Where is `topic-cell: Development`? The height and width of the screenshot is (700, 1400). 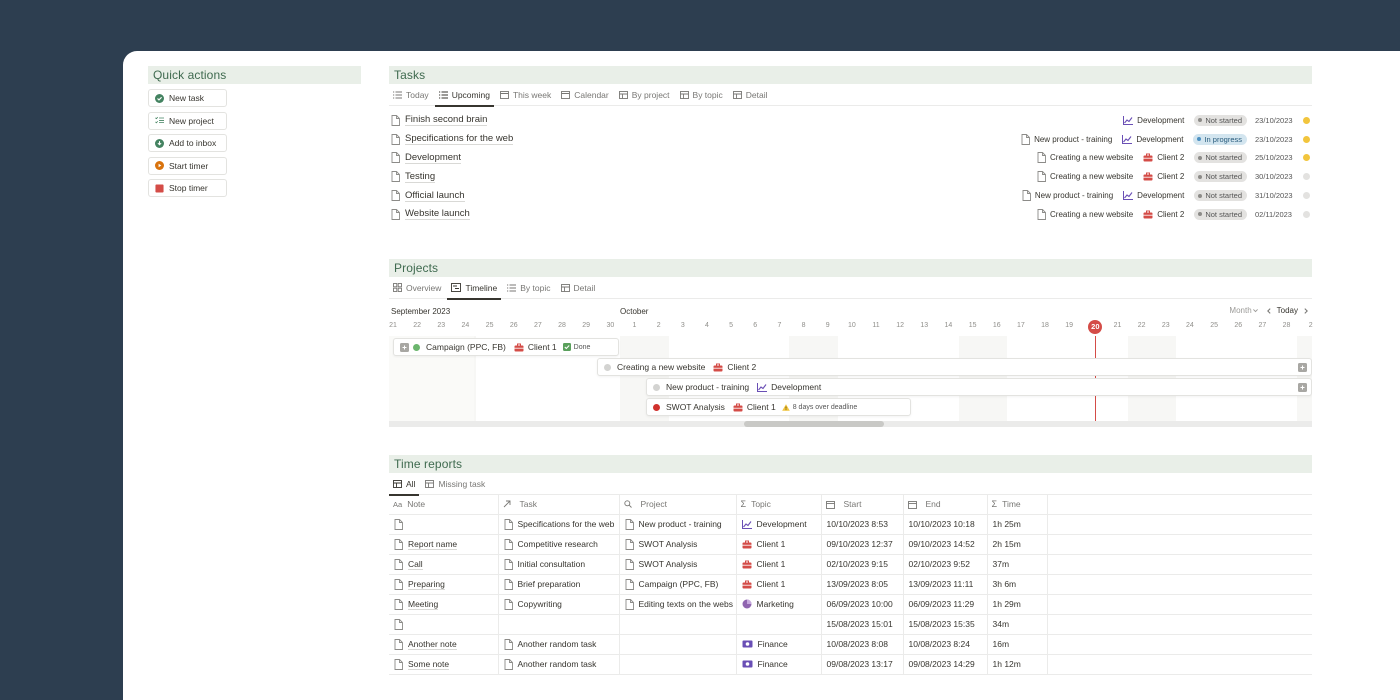
topic-cell: Development is located at coordinates (779, 524).